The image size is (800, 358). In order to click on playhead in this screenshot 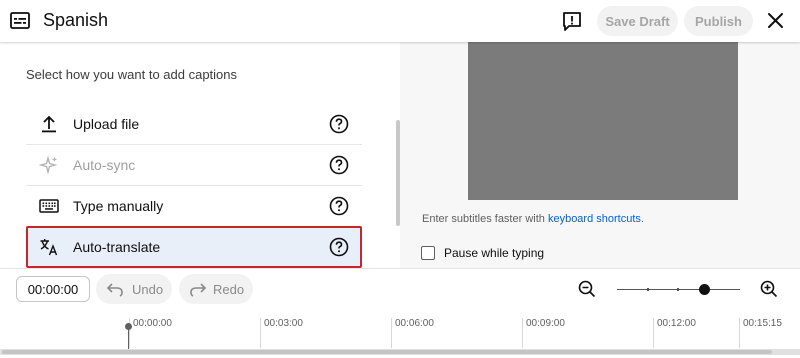, I will do `click(128, 339)`.